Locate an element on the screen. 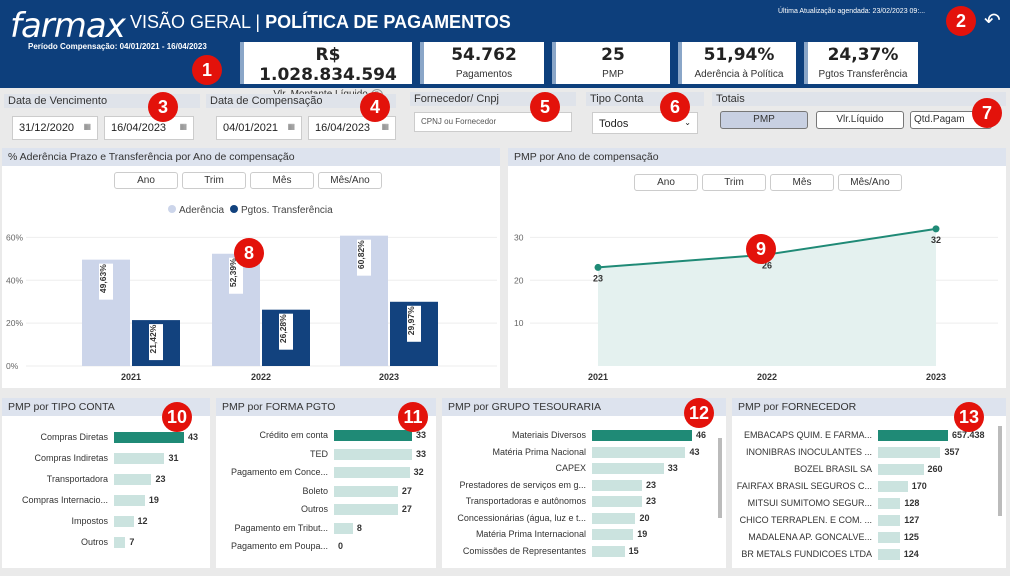 The width and height of the screenshot is (1010, 576). legend-label: Pgtos. Transferência is located at coordinates (287, 210).